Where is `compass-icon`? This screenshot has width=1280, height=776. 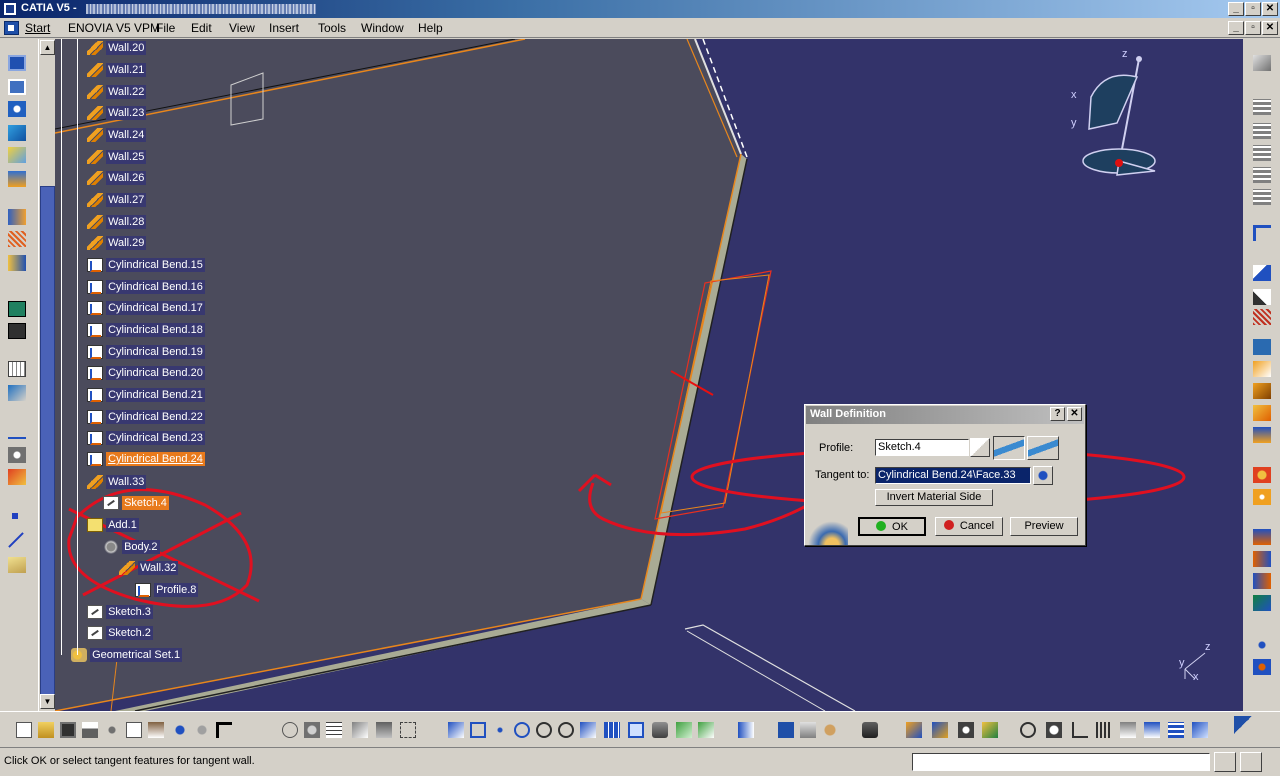
compass-icon is located at coordinates (1135, 118).